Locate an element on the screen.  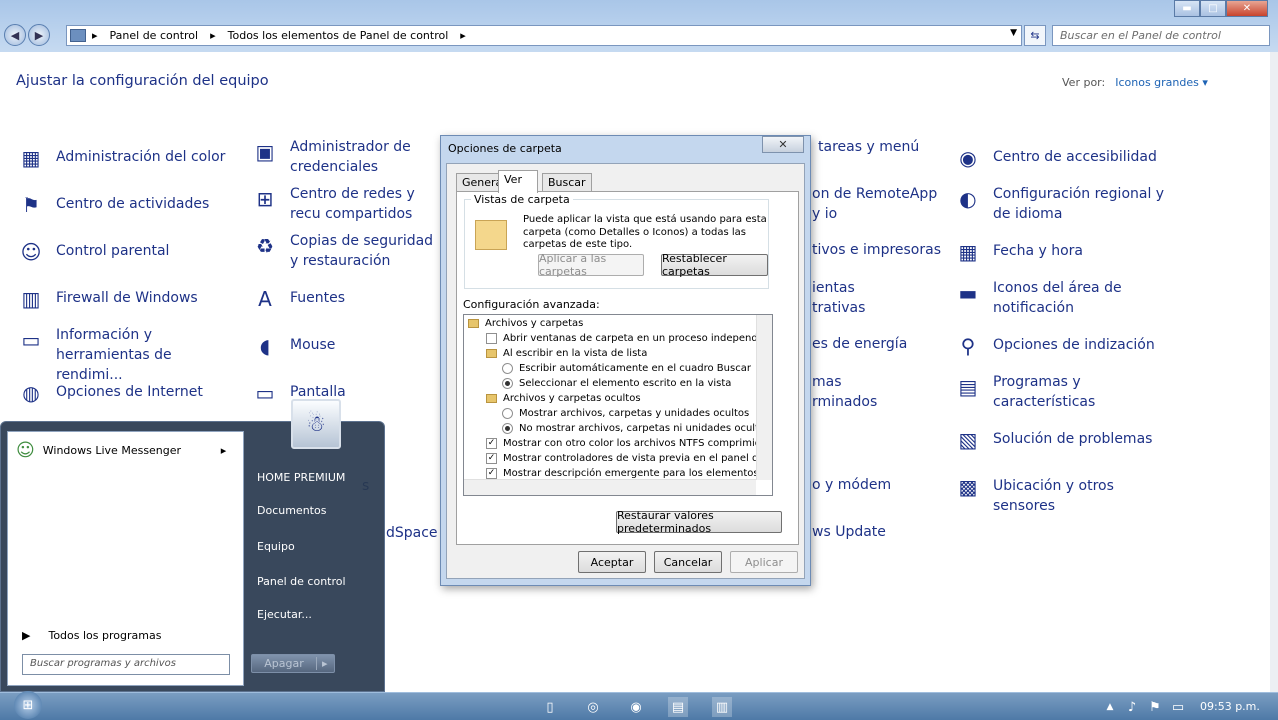
item-display: ▭ Pantalla is located at coordinates (345, 393).